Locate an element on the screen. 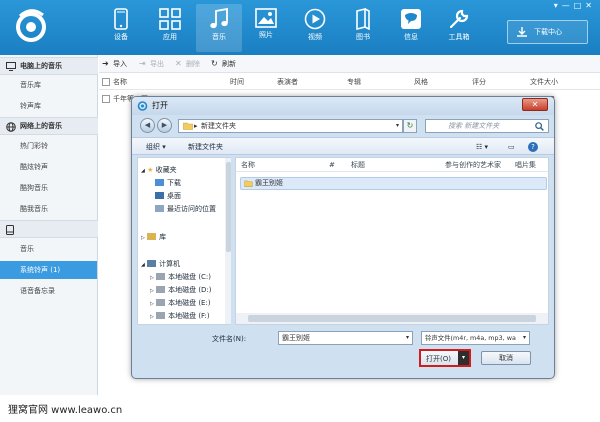 The height and width of the screenshot is (422, 600). sidebar-item-voice-memos: 语音备忘录 is located at coordinates (48, 291).